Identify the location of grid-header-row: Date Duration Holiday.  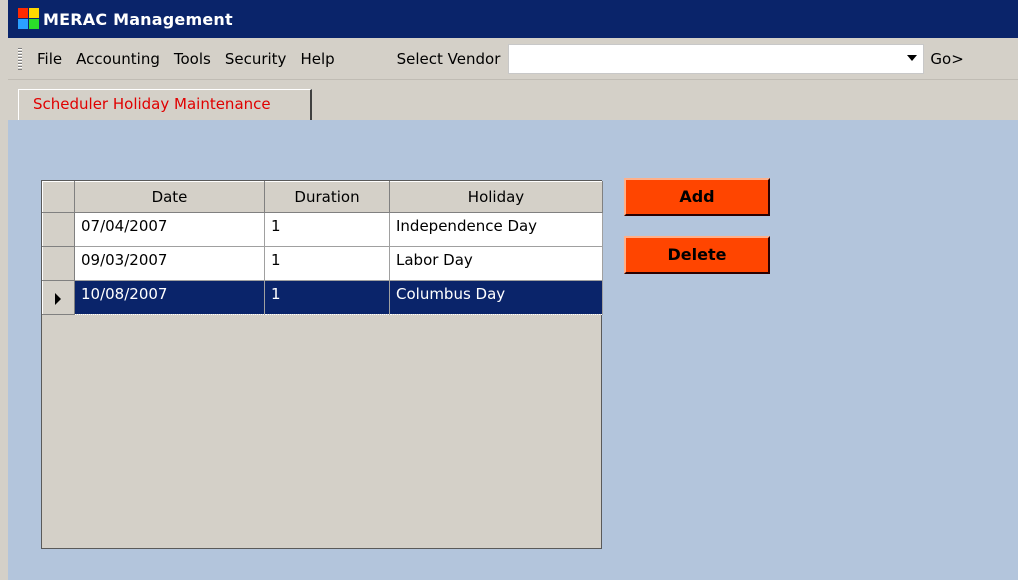
(322, 197).